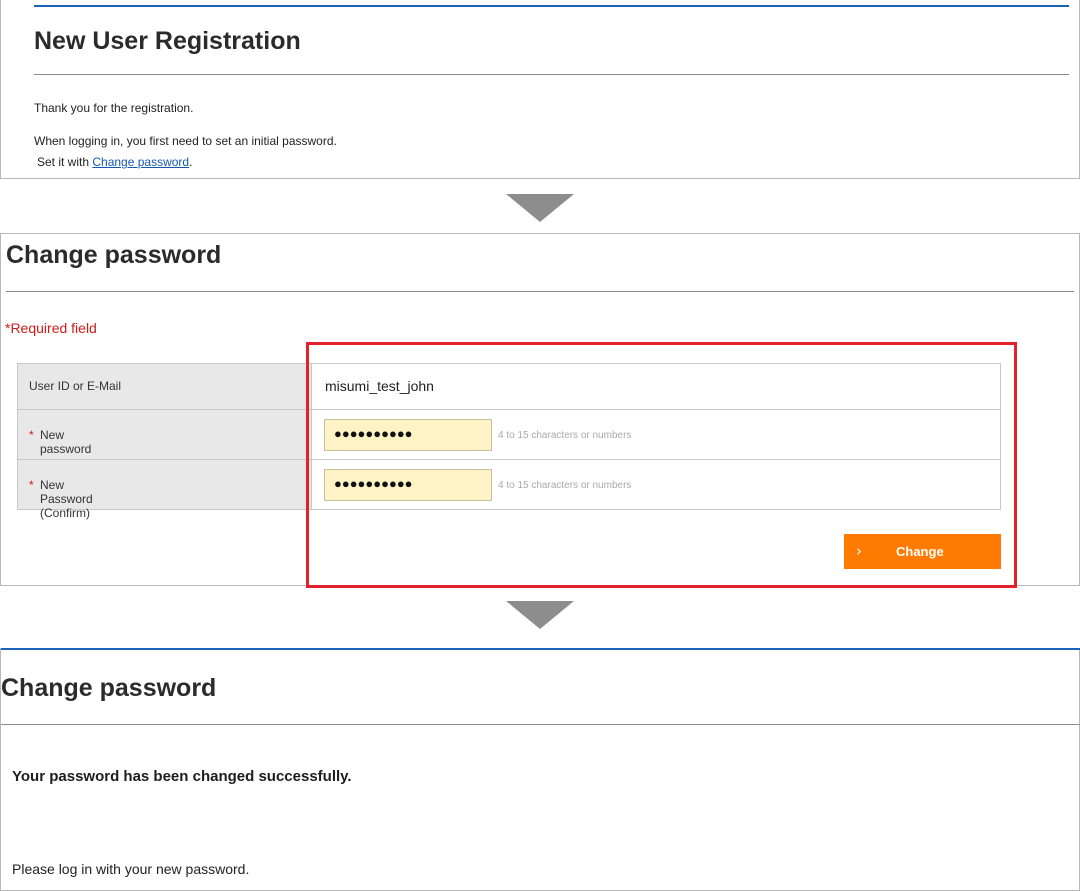 The image size is (1080, 891). What do you see at coordinates (165, 434) in the screenshot?
I see `row-label-cell: New password *` at bounding box center [165, 434].